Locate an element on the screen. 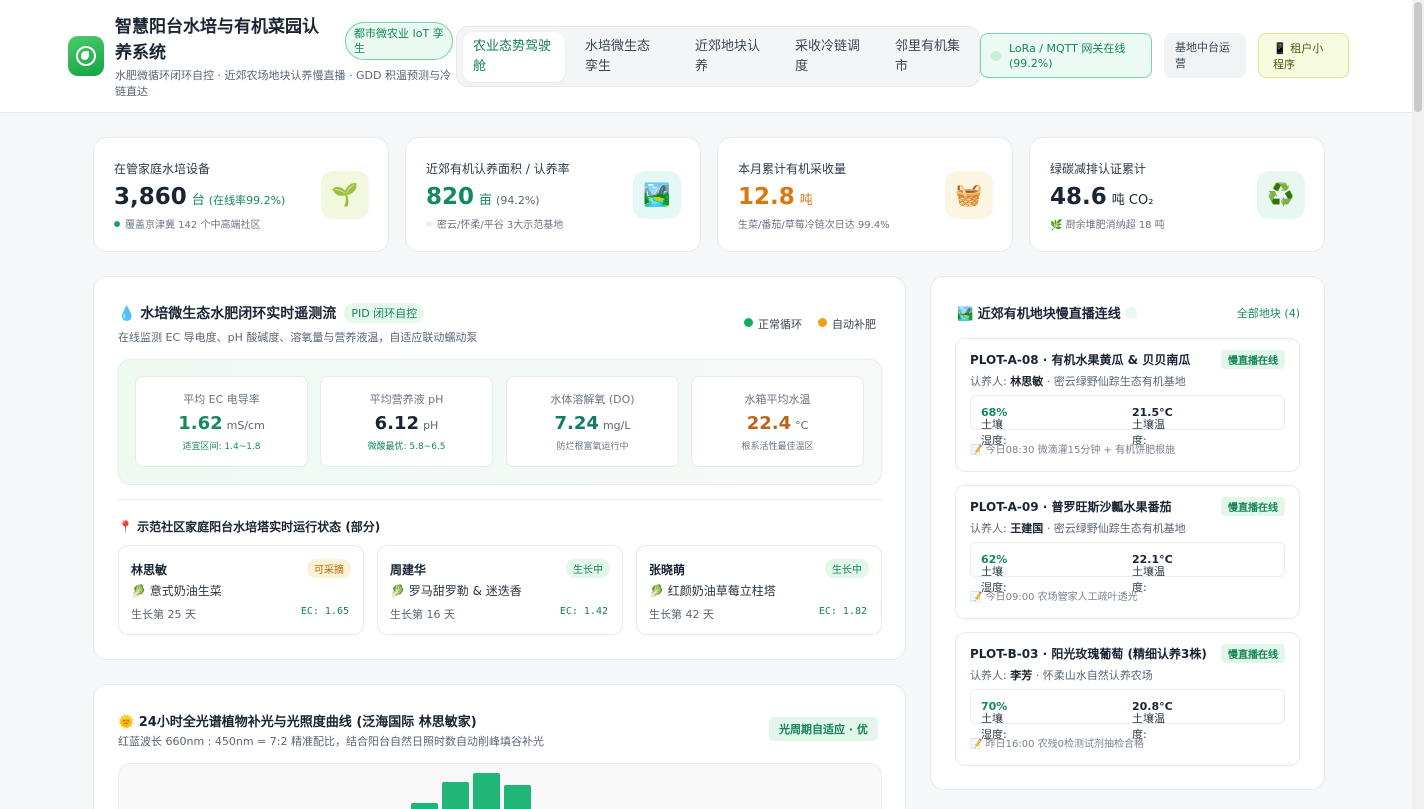  stat-number: 820 is located at coordinates (450, 197).